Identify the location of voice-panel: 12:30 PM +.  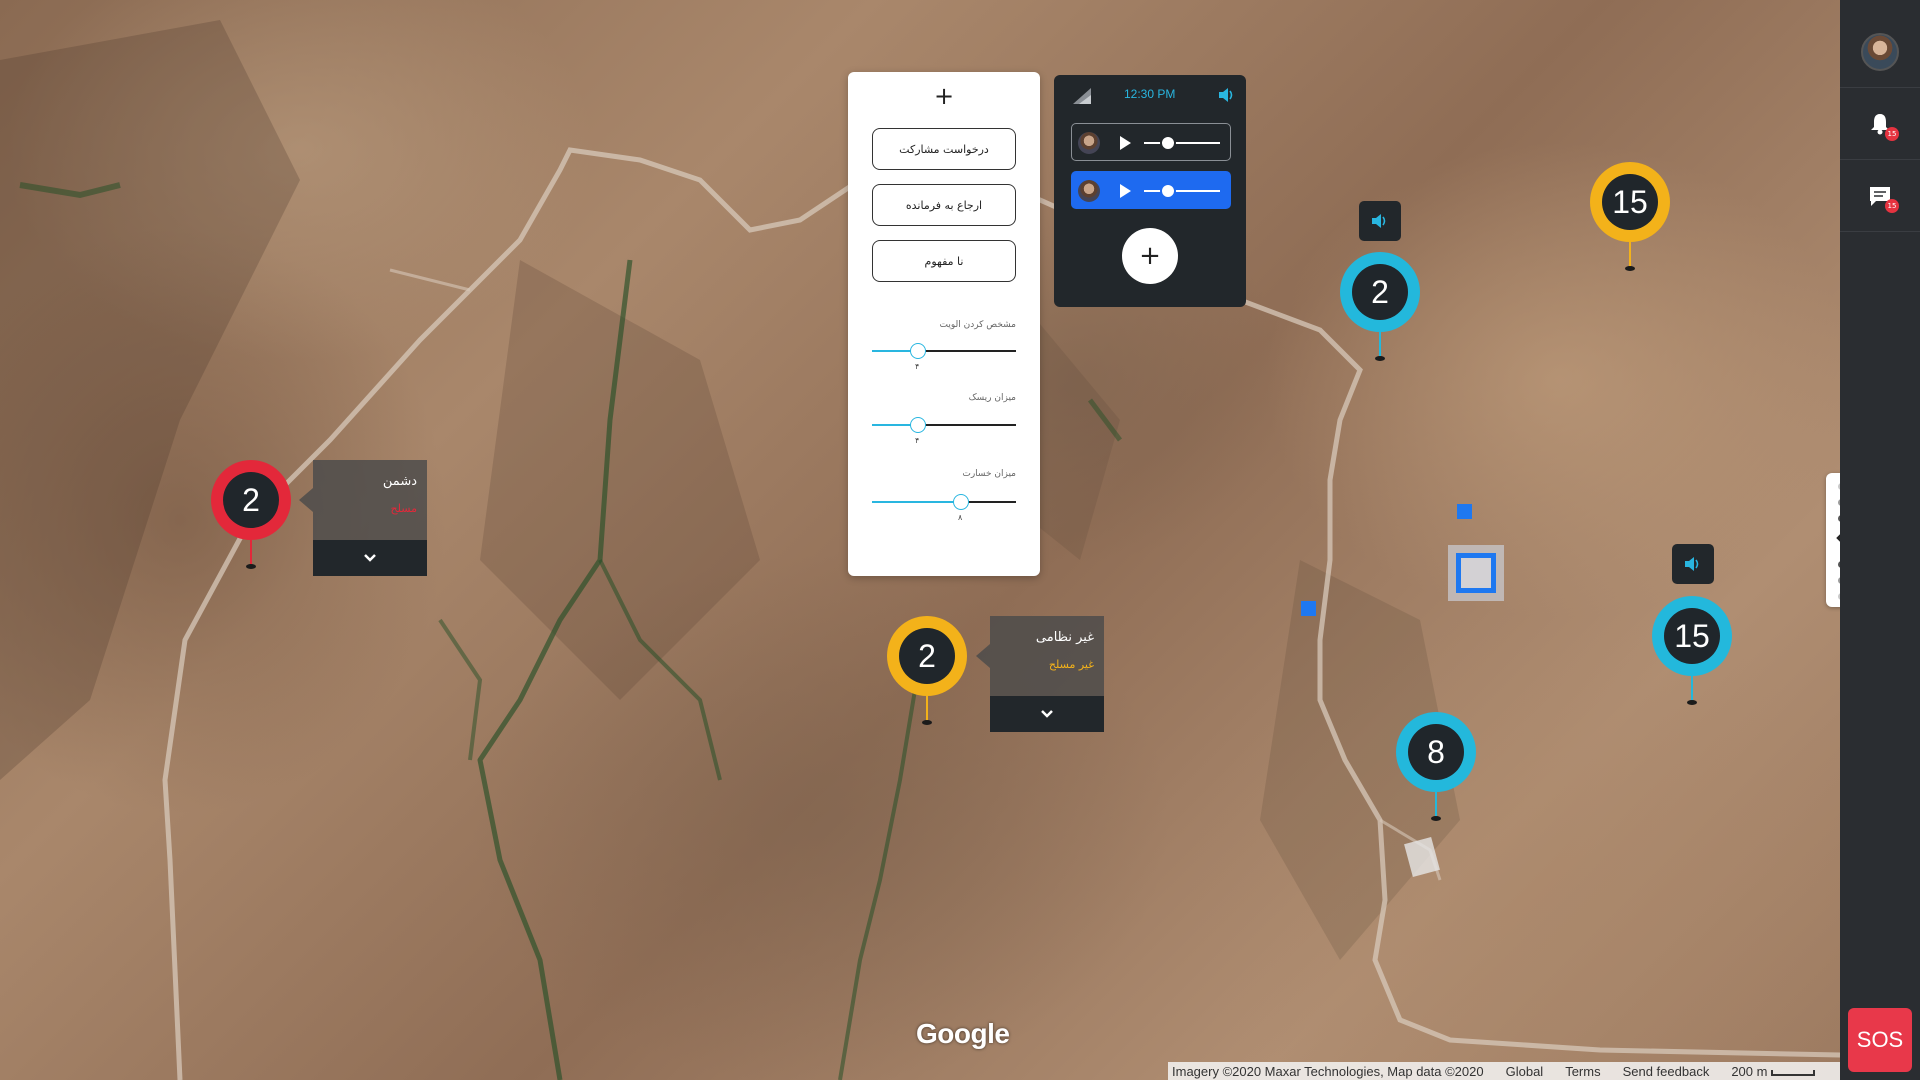
(1150, 191).